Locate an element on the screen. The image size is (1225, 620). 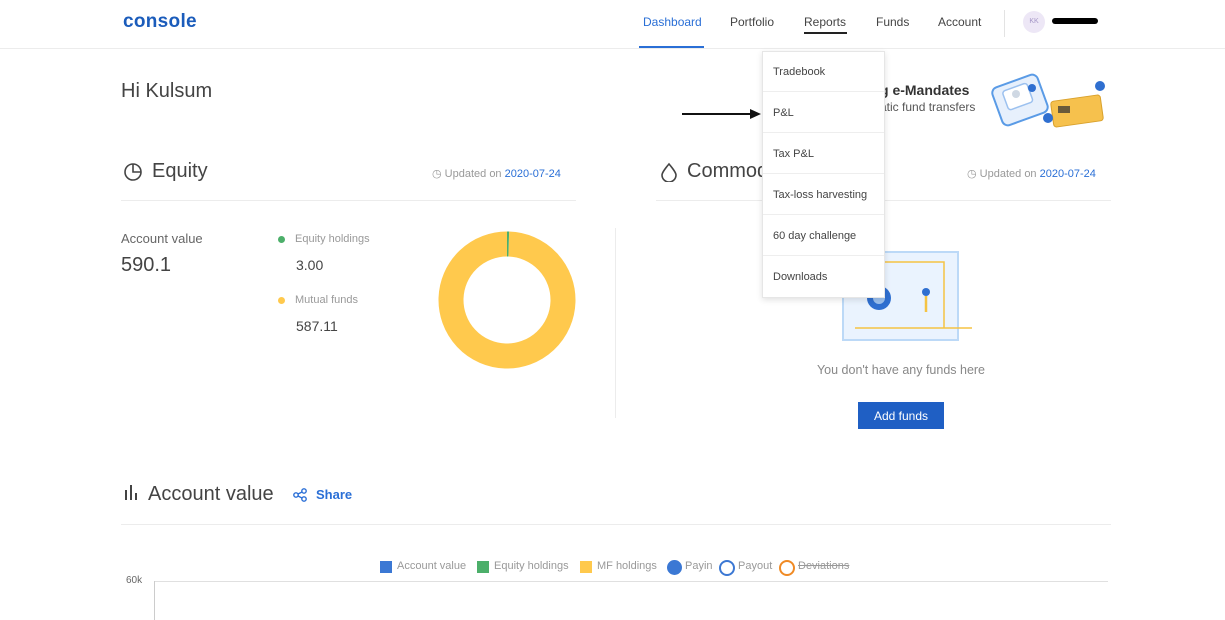
chart-y-axis is located at coordinates (154, 600).